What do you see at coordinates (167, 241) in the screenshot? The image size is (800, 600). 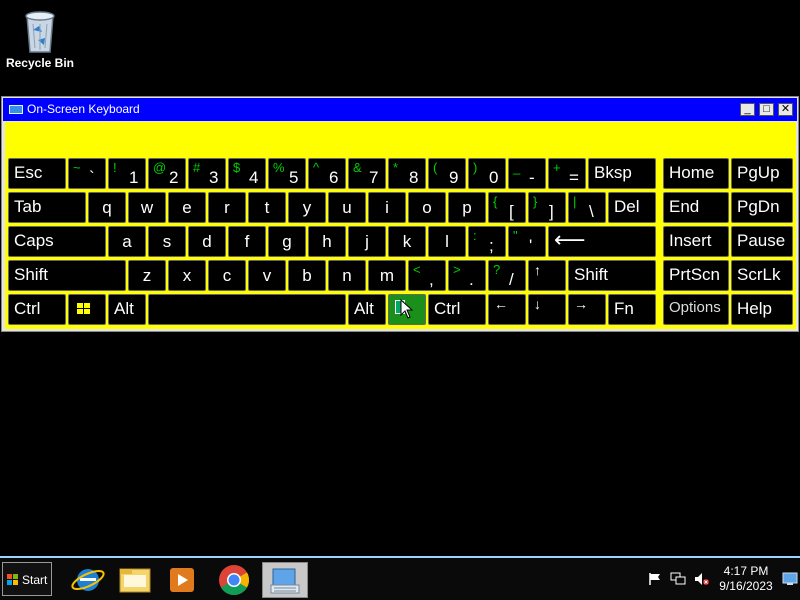 I see `key-s: s` at bounding box center [167, 241].